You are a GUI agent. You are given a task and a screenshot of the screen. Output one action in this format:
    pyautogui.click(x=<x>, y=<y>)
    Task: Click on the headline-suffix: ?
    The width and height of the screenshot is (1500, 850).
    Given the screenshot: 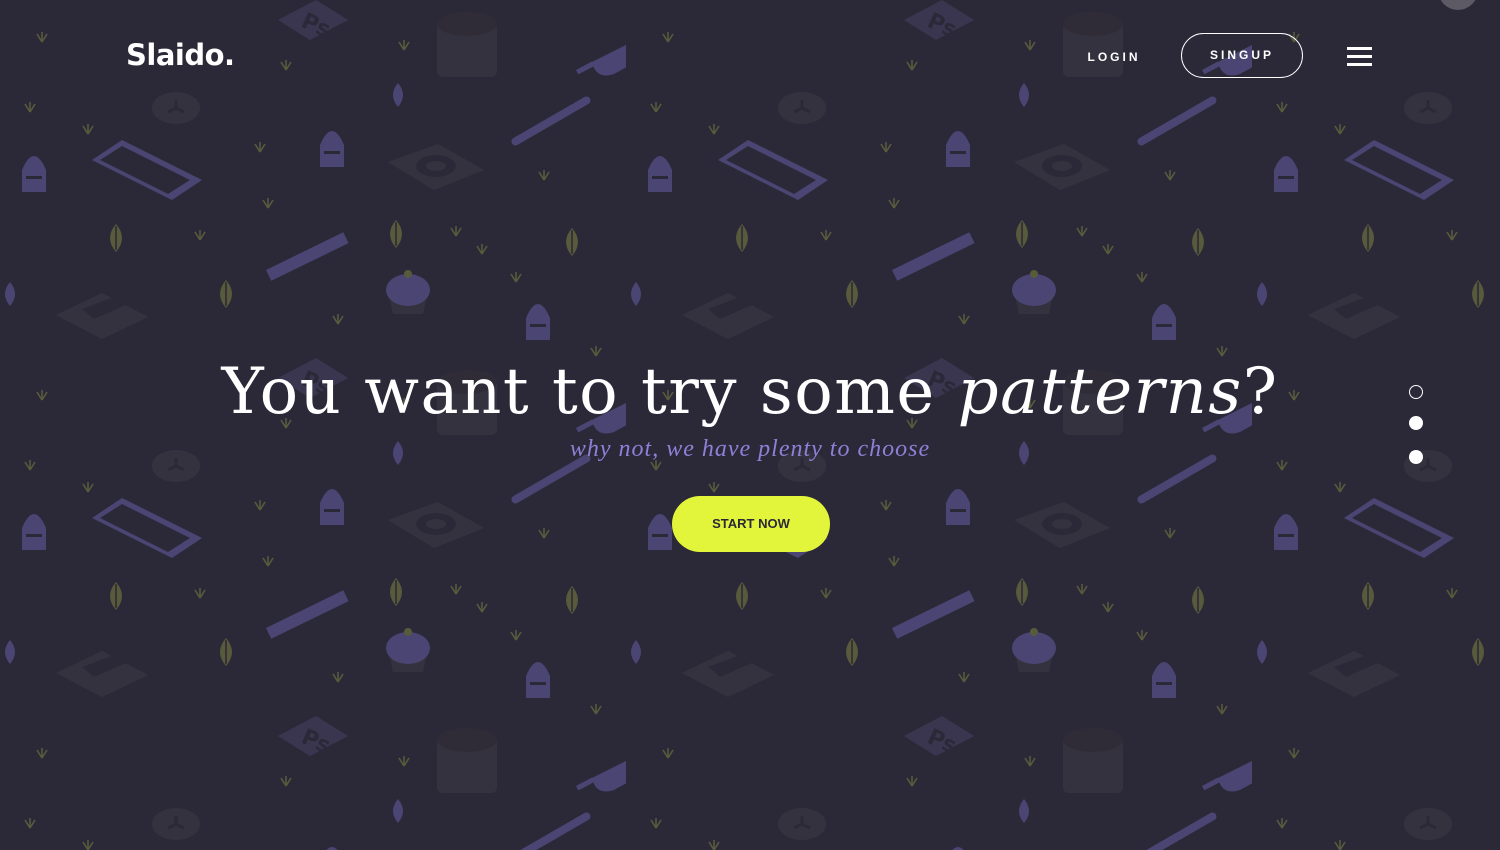 What is the action you would take?
    pyautogui.click(x=1260, y=392)
    